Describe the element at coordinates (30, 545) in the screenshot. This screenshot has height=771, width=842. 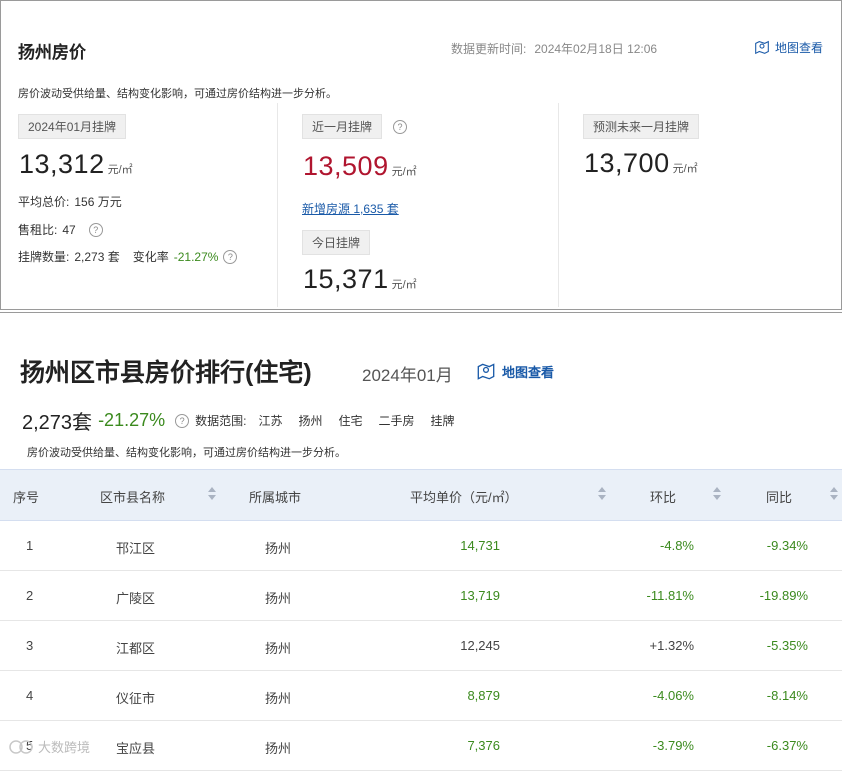
I see `row-index: 1` at that location.